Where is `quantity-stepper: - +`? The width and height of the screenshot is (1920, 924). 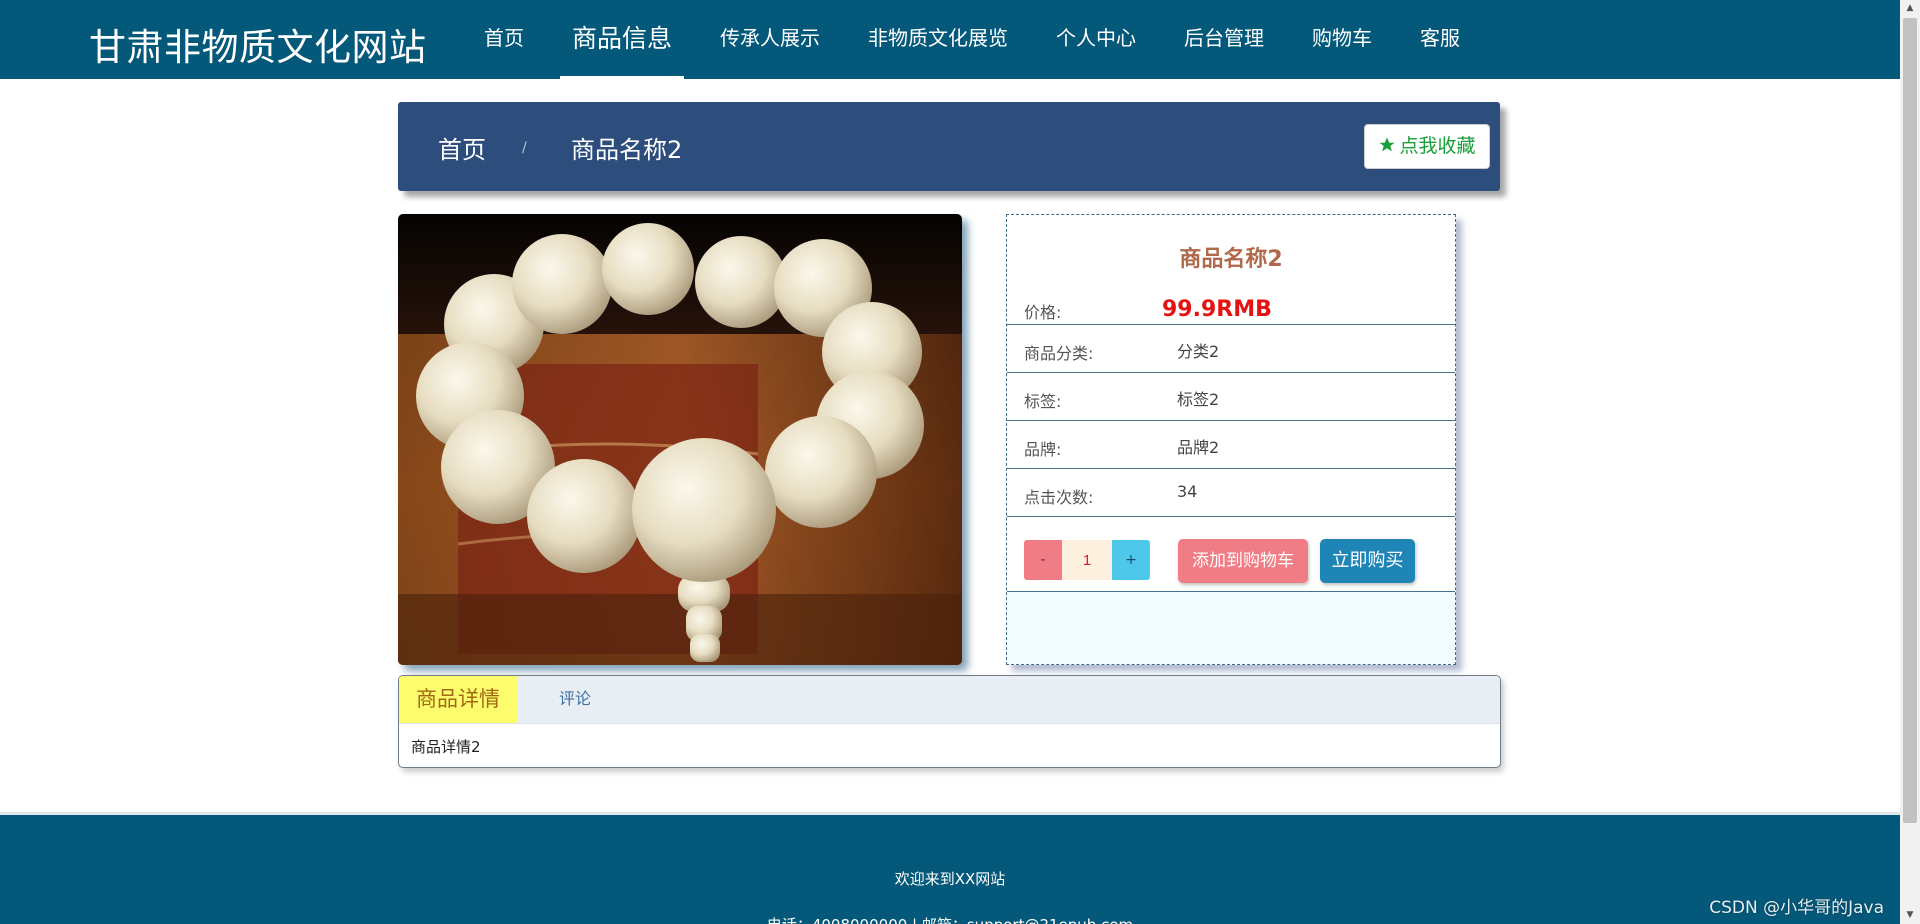
quantity-stepper: - + is located at coordinates (1087, 560).